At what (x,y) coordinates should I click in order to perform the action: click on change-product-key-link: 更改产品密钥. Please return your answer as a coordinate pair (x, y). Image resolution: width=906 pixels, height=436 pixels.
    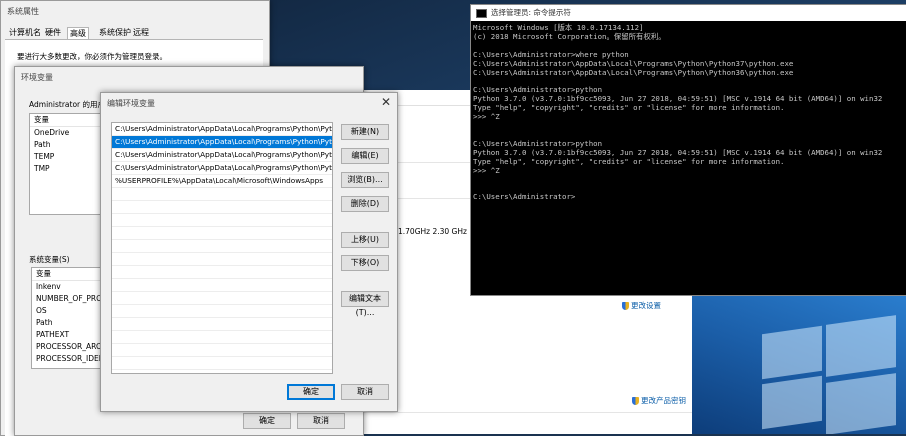
    Looking at the image, I should click on (659, 400).